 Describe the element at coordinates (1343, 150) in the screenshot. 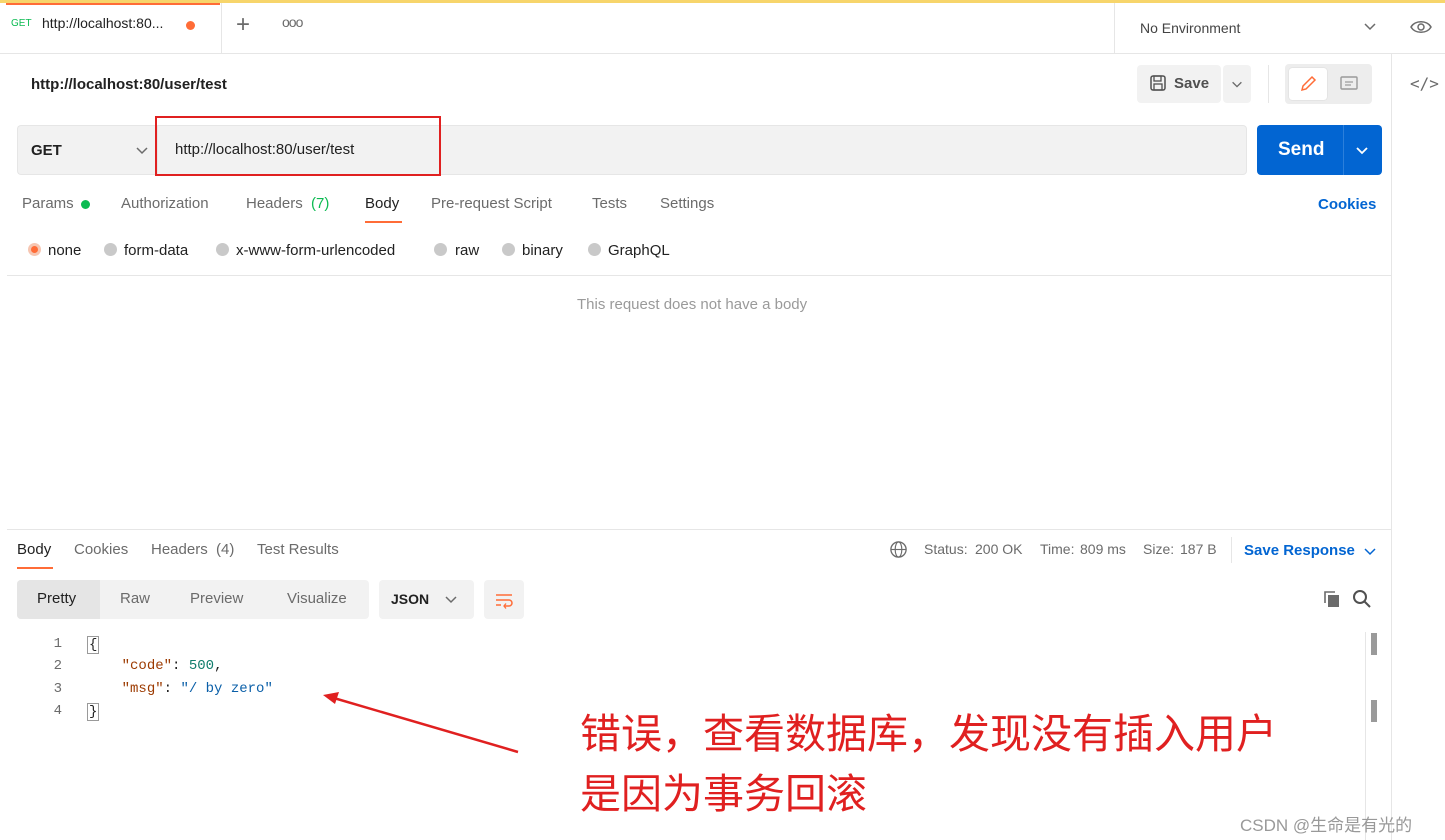

I see `send-divider` at that location.